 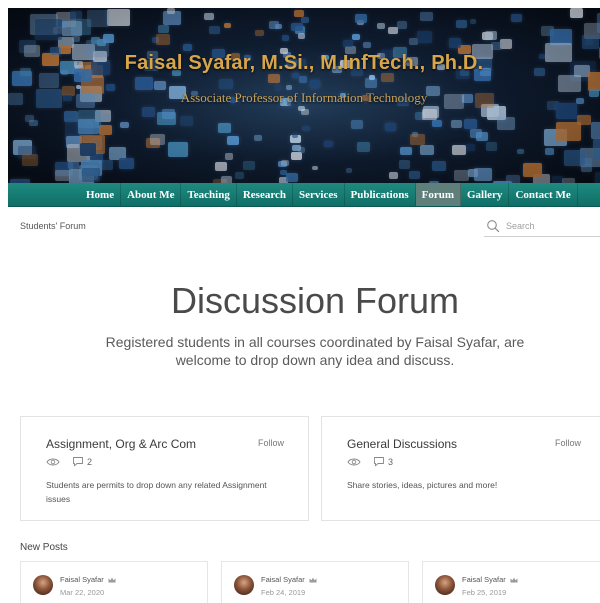 What do you see at coordinates (485, 194) in the screenshot?
I see `nav-gallery: Gallery` at bounding box center [485, 194].